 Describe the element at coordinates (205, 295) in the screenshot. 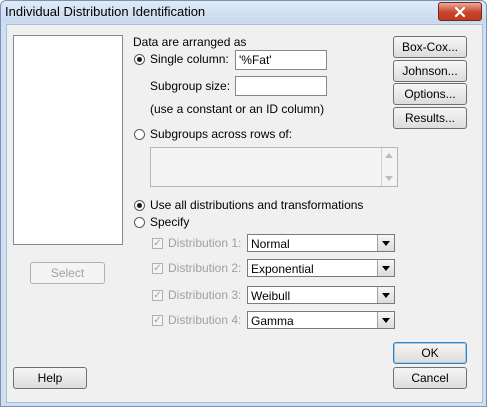

I see `distribution-3-label: Distribution 3:` at that location.